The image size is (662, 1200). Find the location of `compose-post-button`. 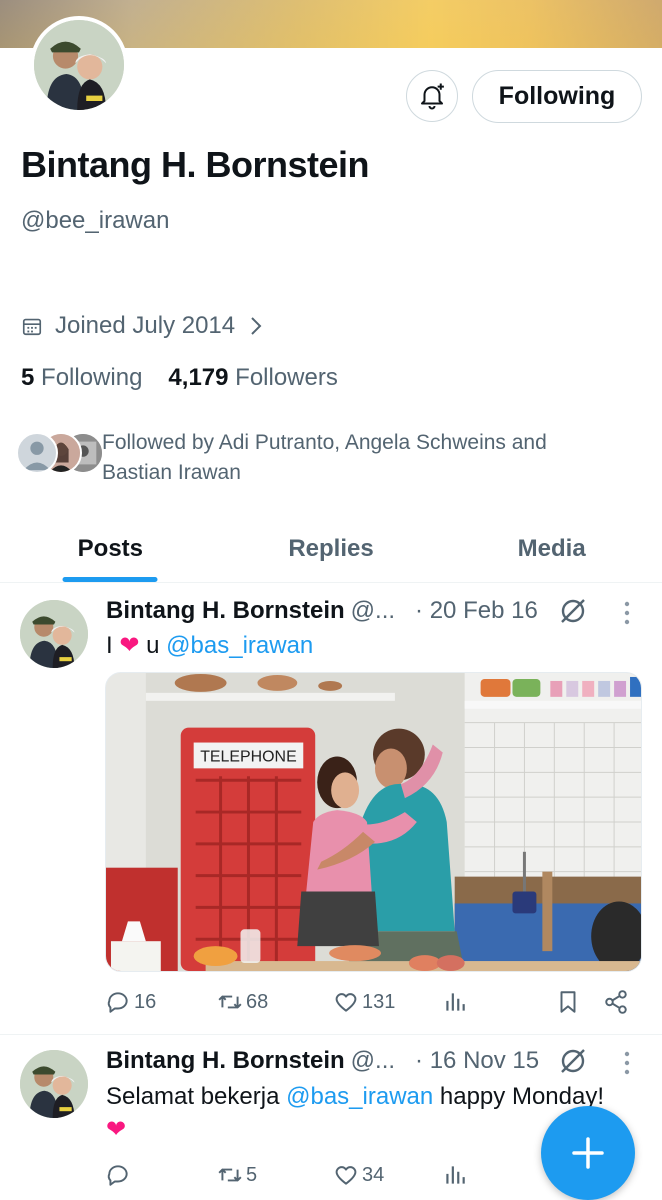

compose-post-button is located at coordinates (588, 1153).